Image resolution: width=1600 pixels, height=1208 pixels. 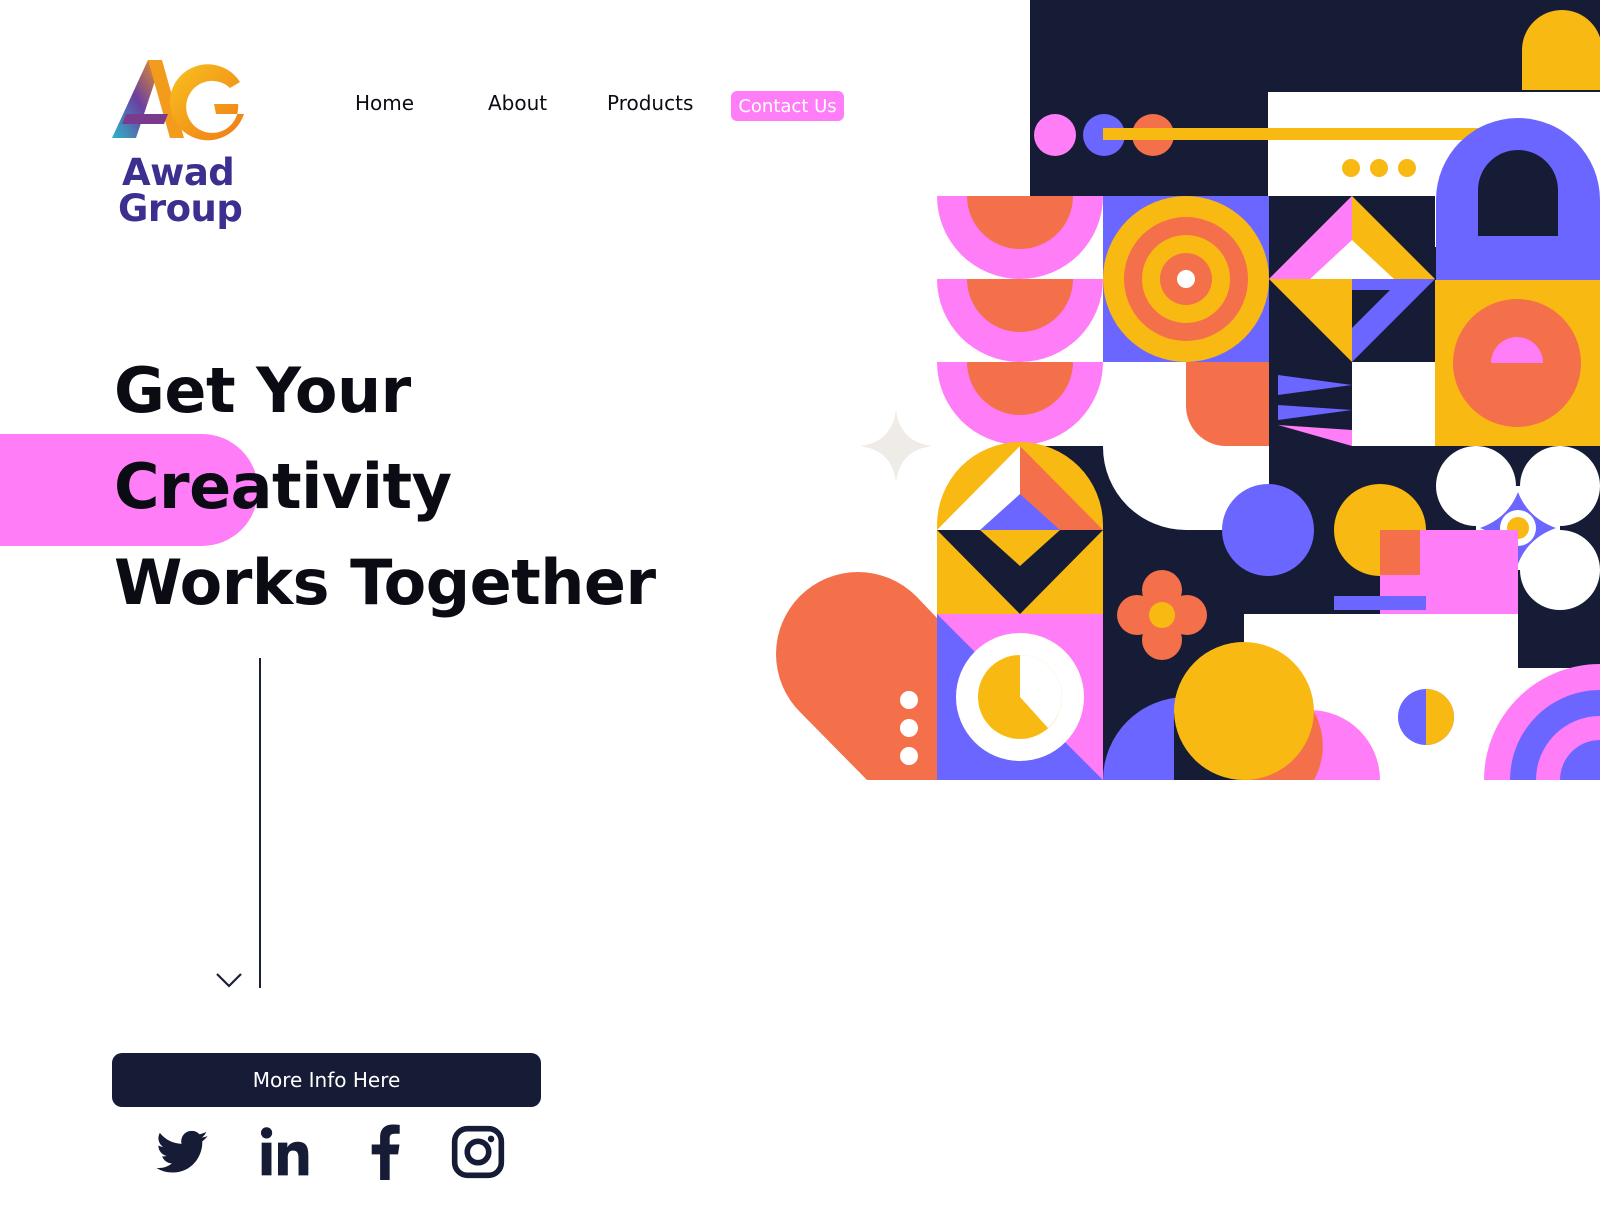 What do you see at coordinates (478, 1152) in the screenshot?
I see `instagram-icon` at bounding box center [478, 1152].